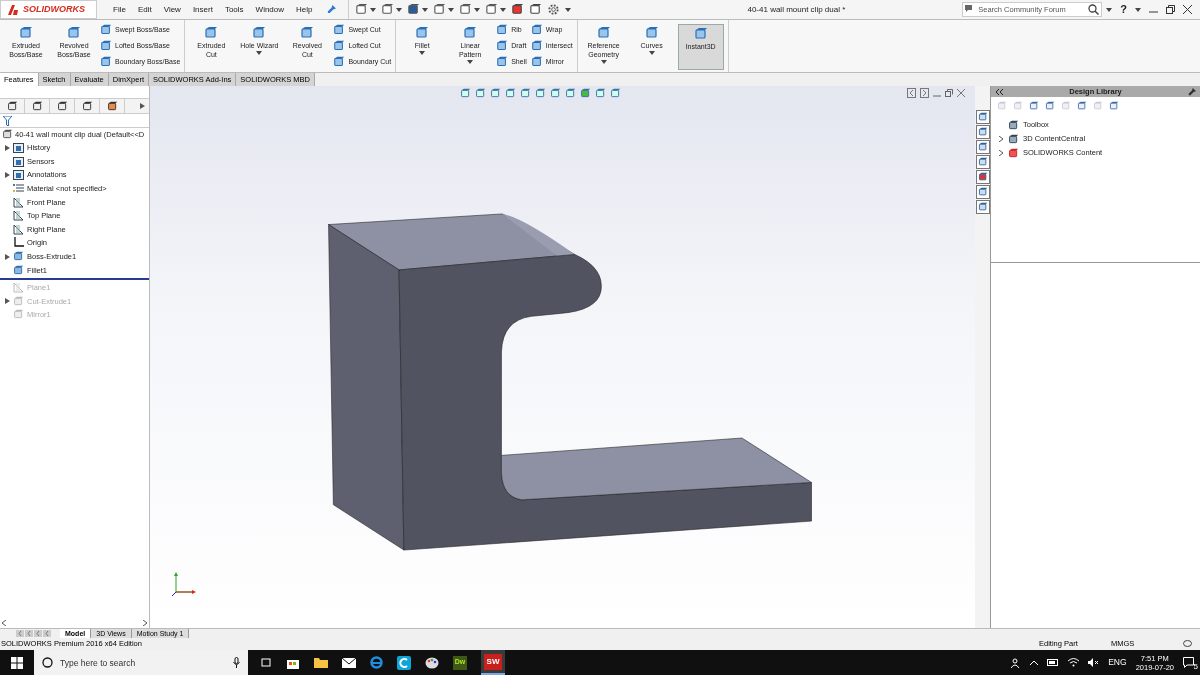 This screenshot has width=1200, height=675. I want to click on logo-text: SOLIDWORKS, so click(54, 9).